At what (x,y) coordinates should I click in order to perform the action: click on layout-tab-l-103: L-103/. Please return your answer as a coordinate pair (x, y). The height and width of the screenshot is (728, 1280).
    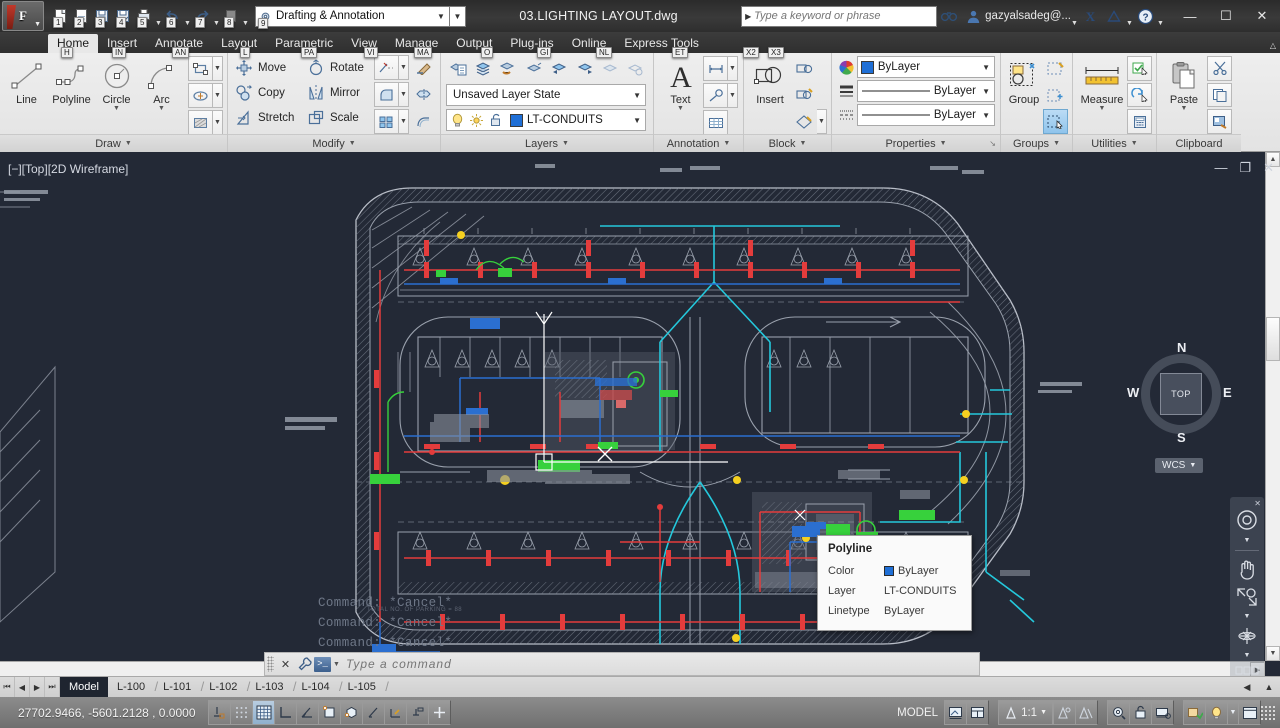
    Looking at the image, I should click on (271, 687).